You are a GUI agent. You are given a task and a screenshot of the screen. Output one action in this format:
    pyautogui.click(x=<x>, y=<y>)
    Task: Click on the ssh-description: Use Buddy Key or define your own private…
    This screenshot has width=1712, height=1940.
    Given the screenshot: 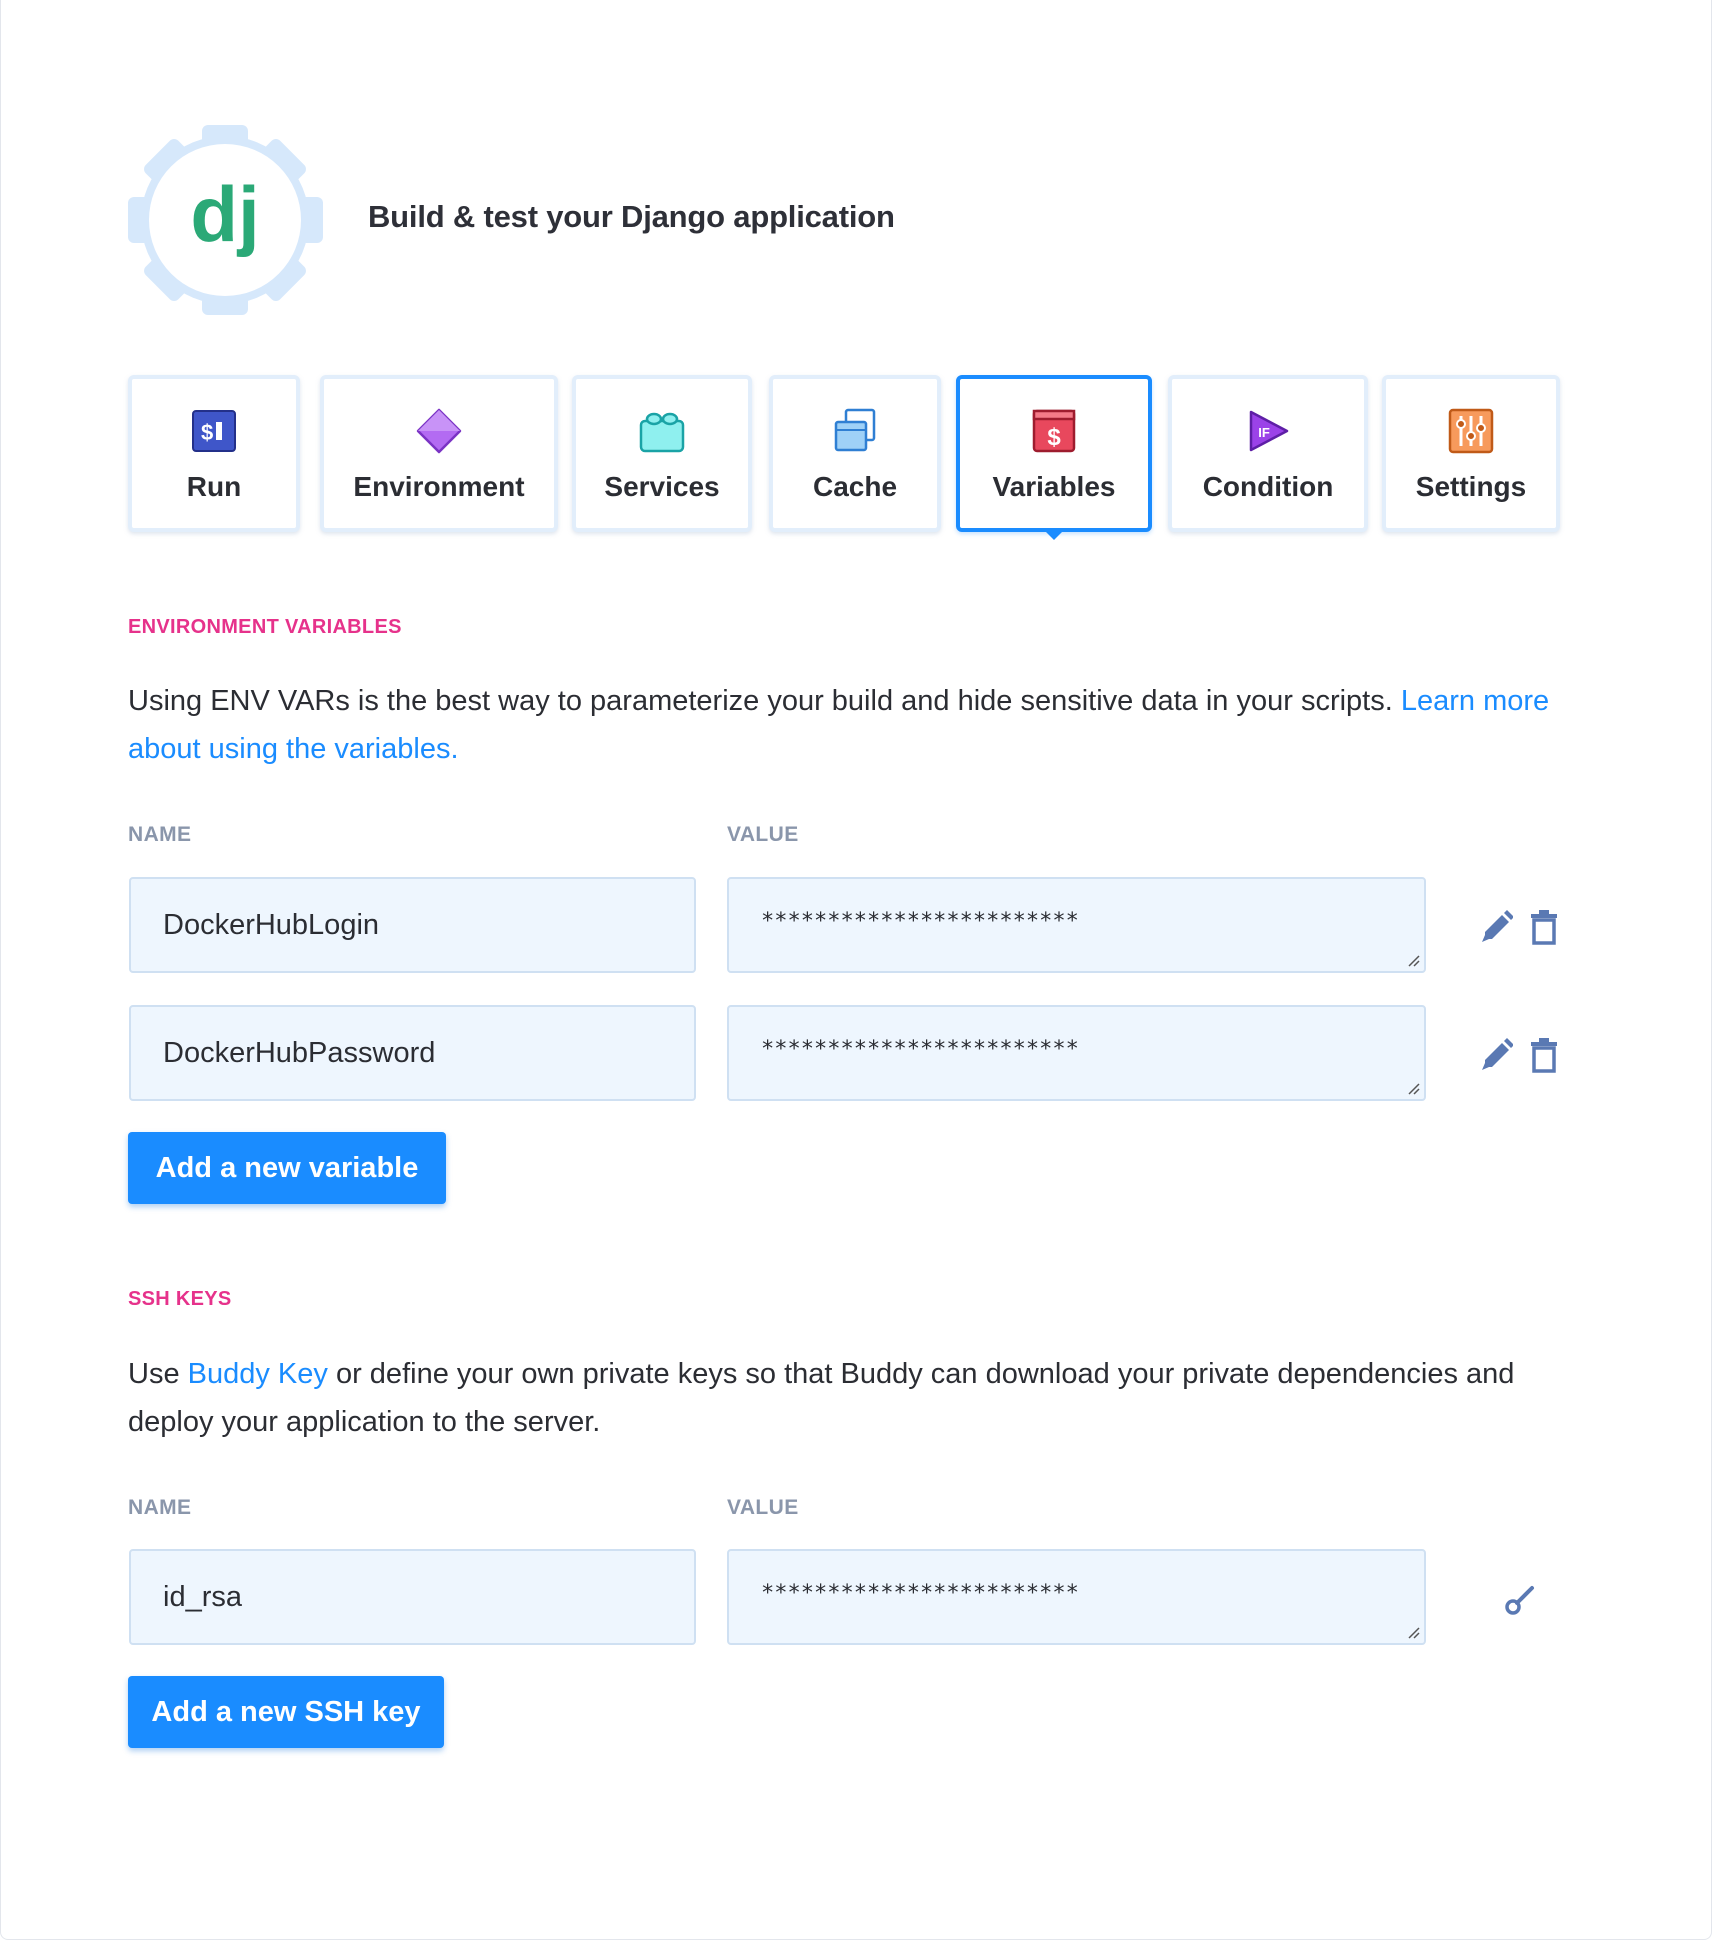 What is the action you would take?
    pyautogui.click(x=848, y=1398)
    